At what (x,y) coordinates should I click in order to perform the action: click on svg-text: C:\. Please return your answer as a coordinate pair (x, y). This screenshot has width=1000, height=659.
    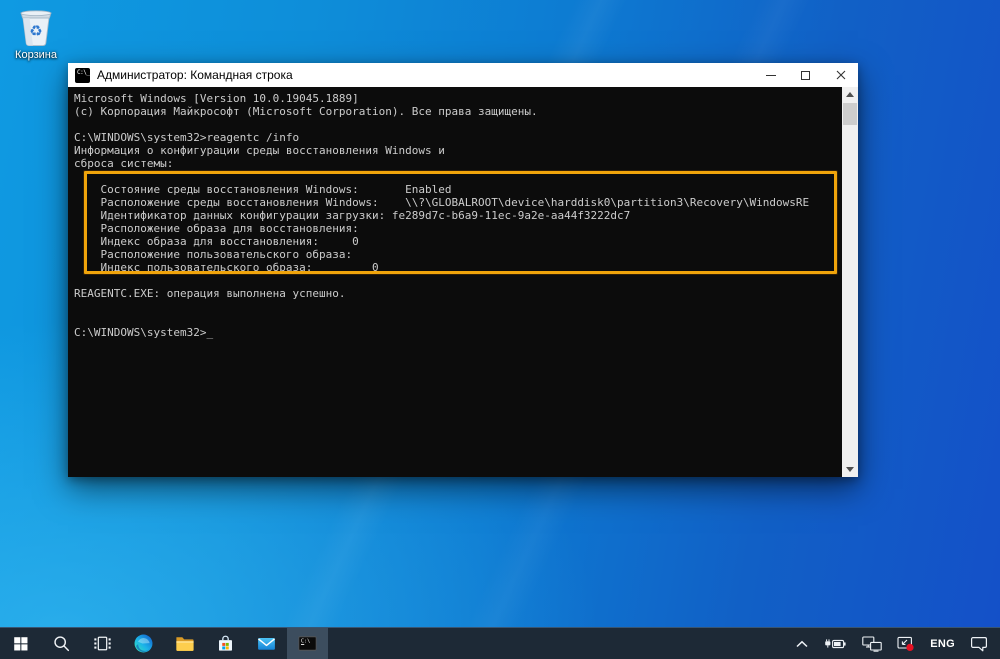
    Looking at the image, I should click on (305, 642).